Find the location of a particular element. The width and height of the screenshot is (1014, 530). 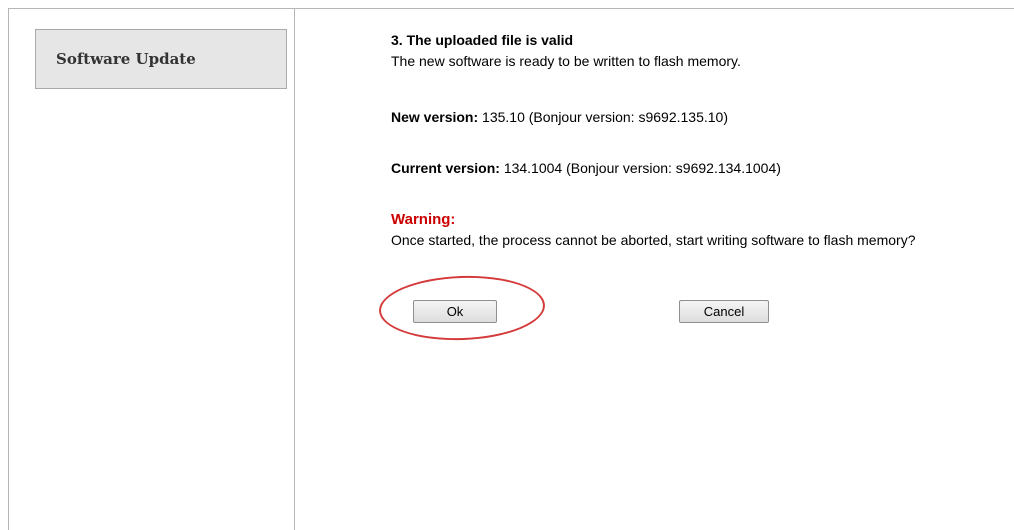

warning-title: Warning: is located at coordinates (423, 219).